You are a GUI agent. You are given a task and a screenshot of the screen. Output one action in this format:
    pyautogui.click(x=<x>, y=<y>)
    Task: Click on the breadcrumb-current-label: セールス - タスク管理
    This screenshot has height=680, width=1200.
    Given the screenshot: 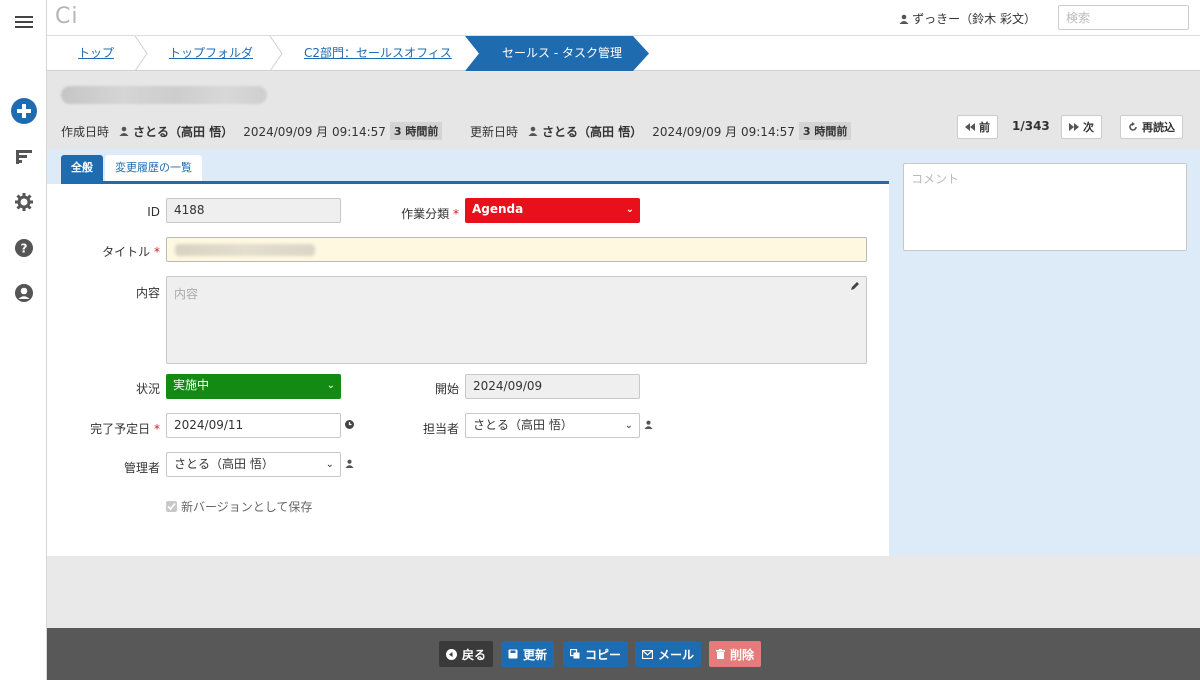 What is the action you would take?
    pyautogui.click(x=562, y=53)
    